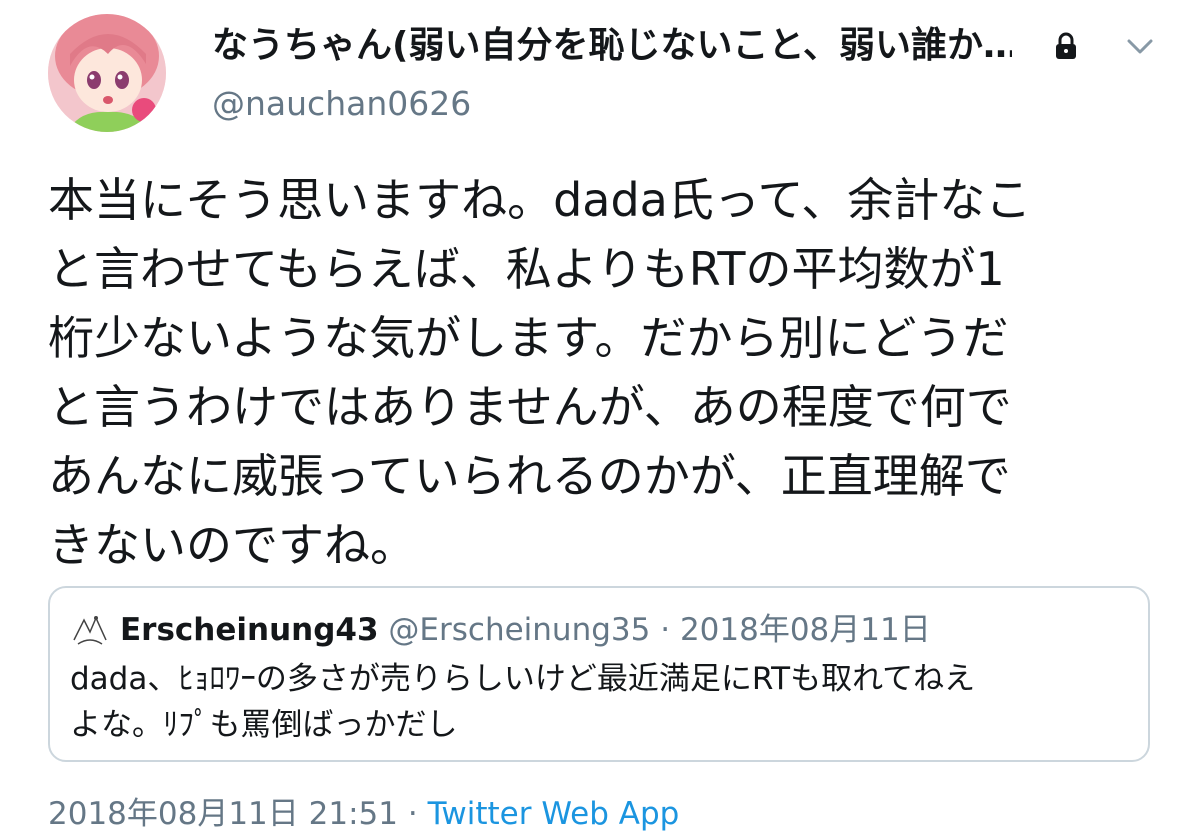 This screenshot has height=840, width=1200. What do you see at coordinates (264, 725) in the screenshot?
I see `quoted-text-line: よな。ﾘﾌﾟも罵倒ばっかだし` at bounding box center [264, 725].